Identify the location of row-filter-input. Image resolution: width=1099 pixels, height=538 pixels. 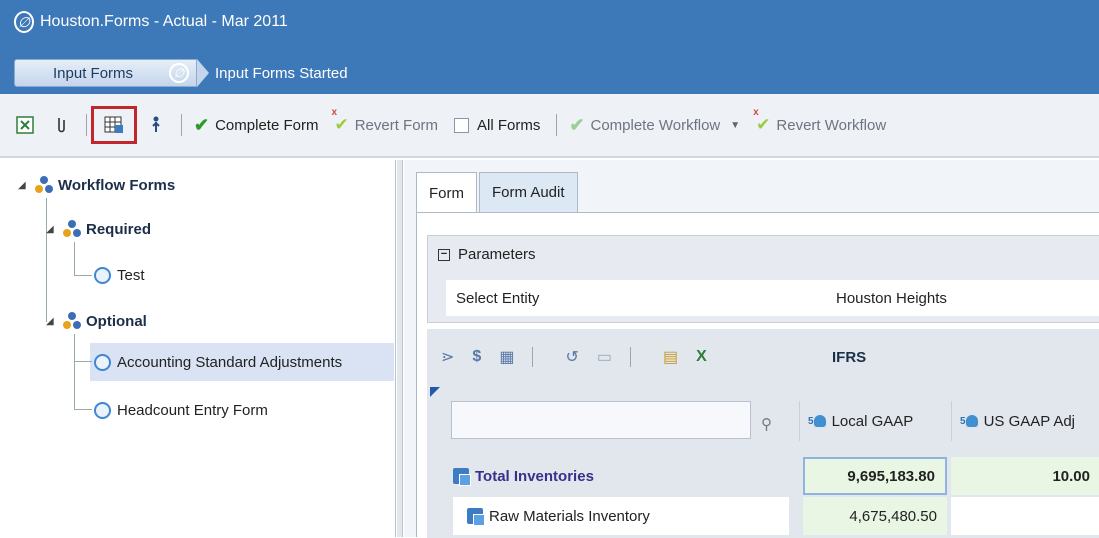
(601, 420).